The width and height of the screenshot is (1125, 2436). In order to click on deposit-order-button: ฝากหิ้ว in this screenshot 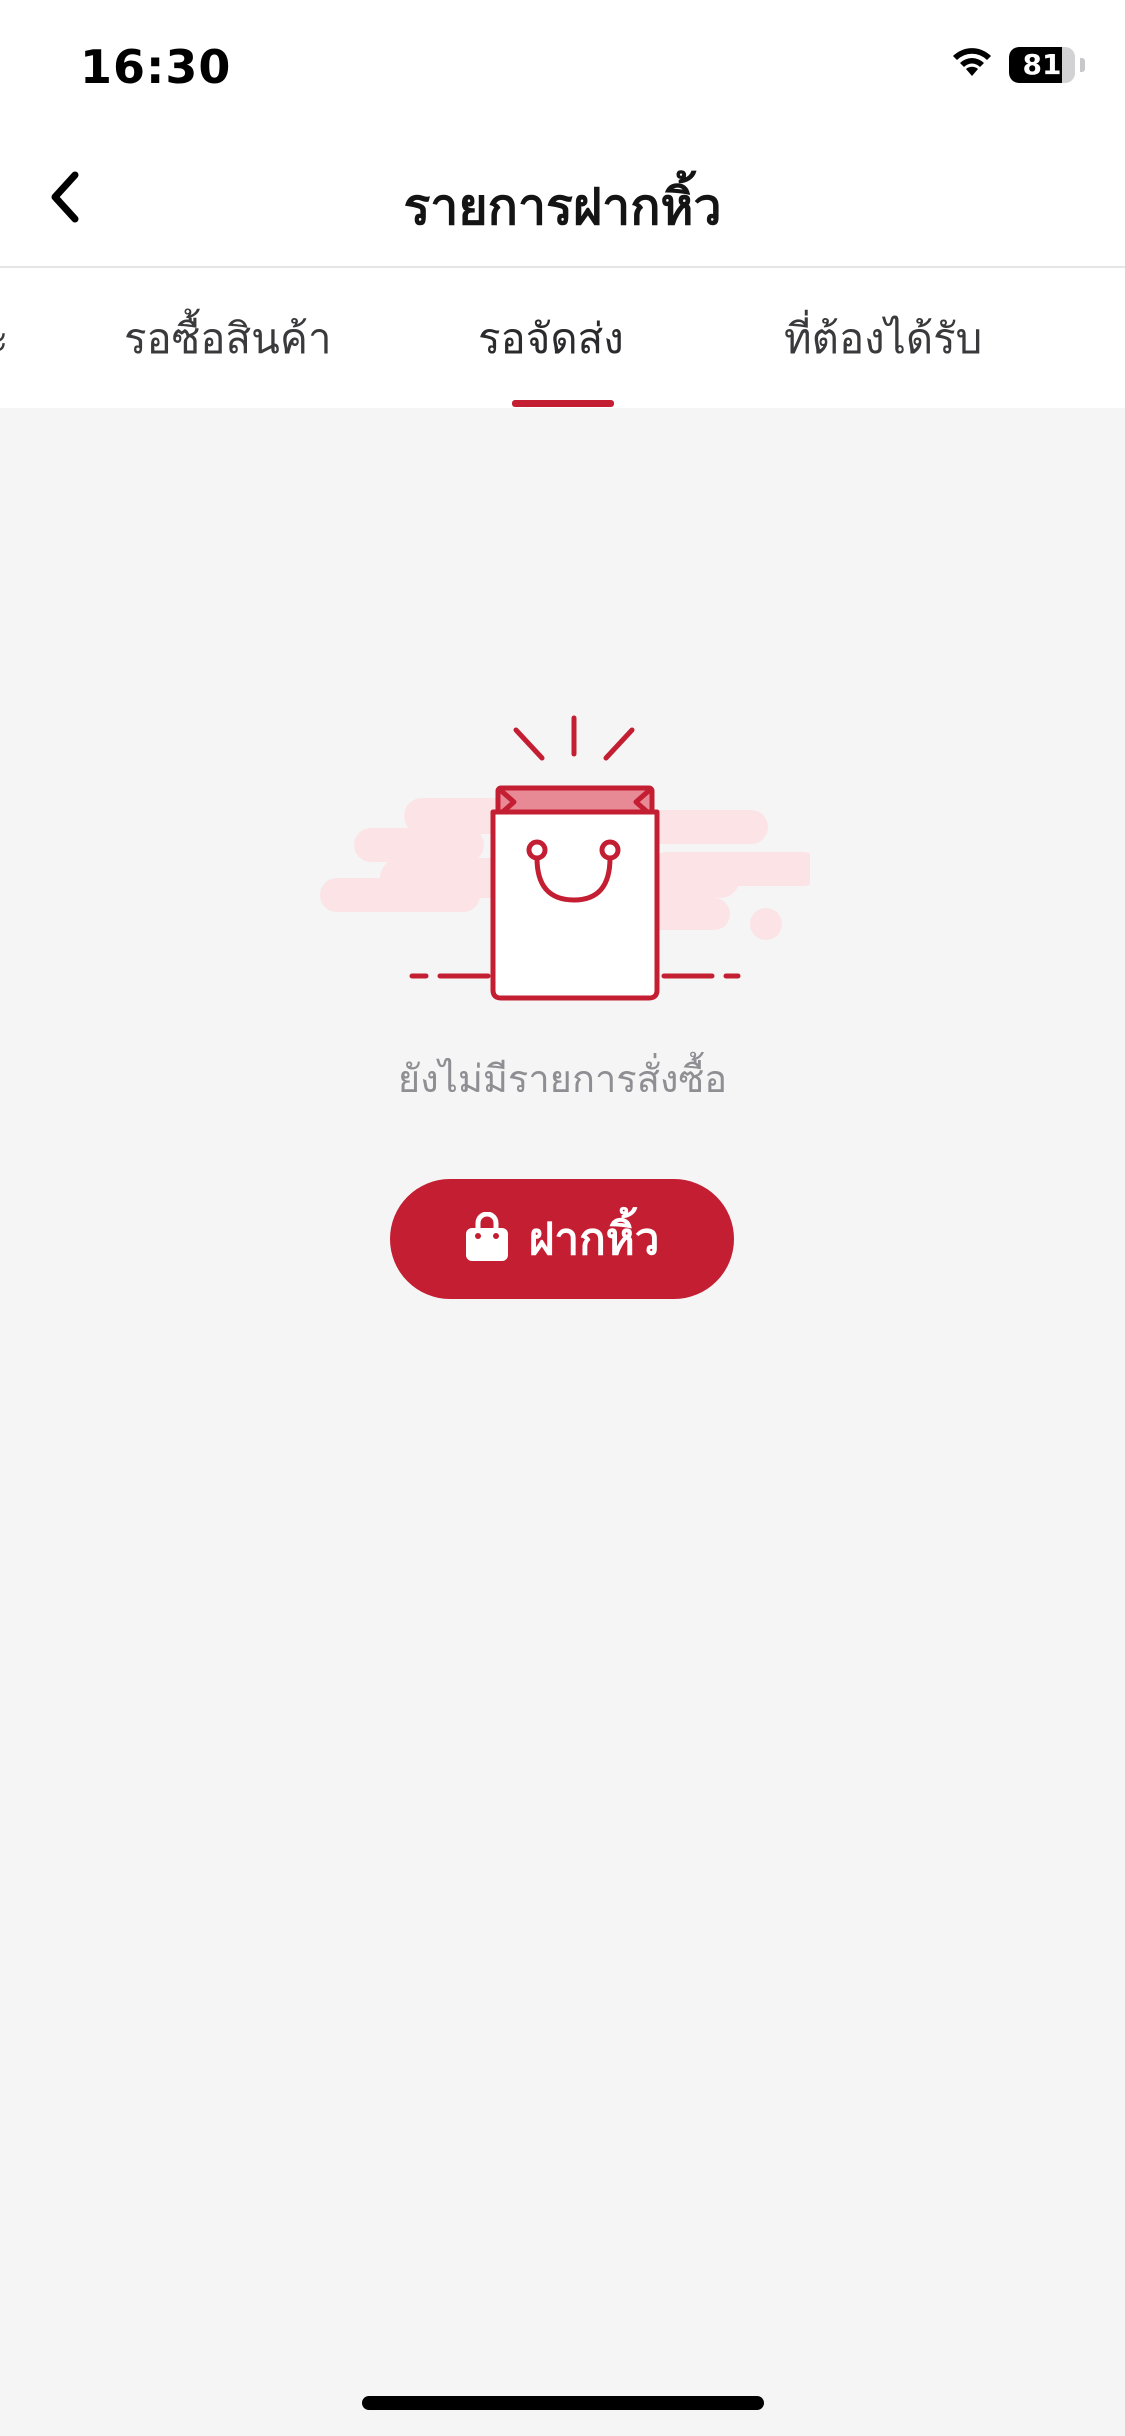, I will do `click(562, 1239)`.